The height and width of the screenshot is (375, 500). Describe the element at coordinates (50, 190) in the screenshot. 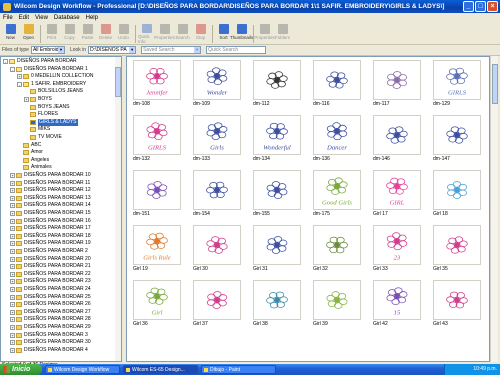

I see `tree-node: + DISEÑOS PARA BORDAR 12` at that location.